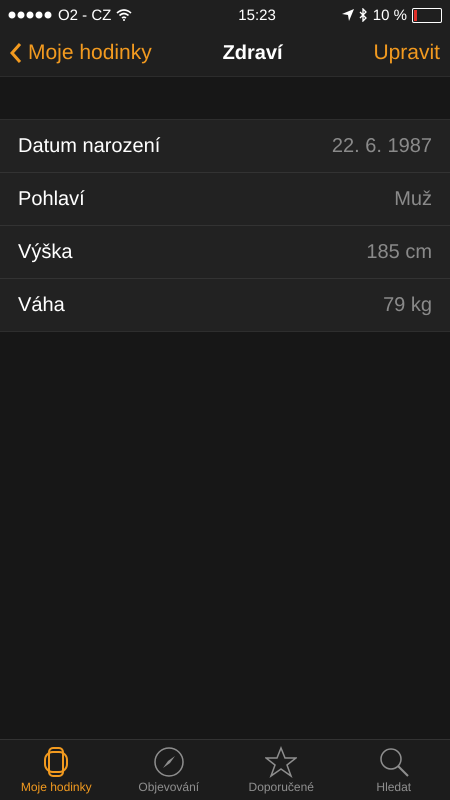 The width and height of the screenshot is (450, 800). What do you see at coordinates (51, 199) in the screenshot?
I see `row-label: Pohlaví` at bounding box center [51, 199].